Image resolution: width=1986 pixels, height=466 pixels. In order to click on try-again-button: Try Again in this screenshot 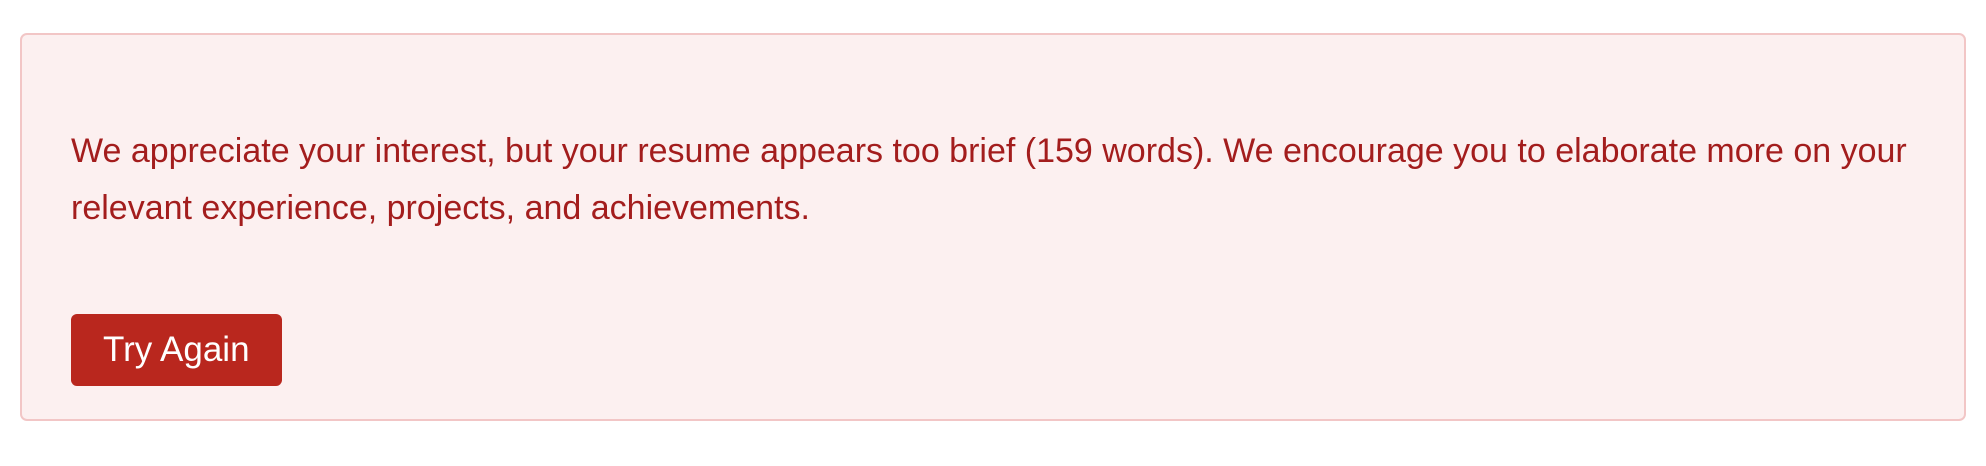, I will do `click(176, 350)`.